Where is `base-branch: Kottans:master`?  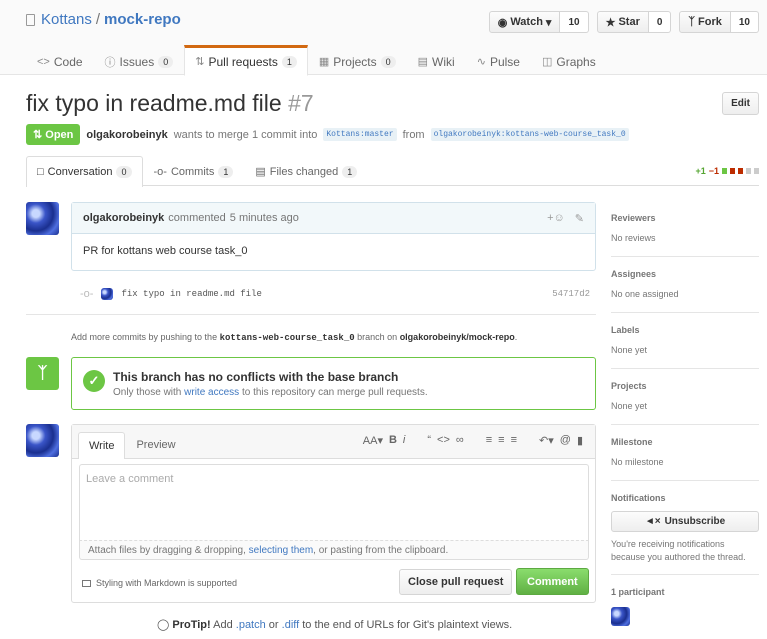
base-branch: Kottans:master is located at coordinates (360, 134).